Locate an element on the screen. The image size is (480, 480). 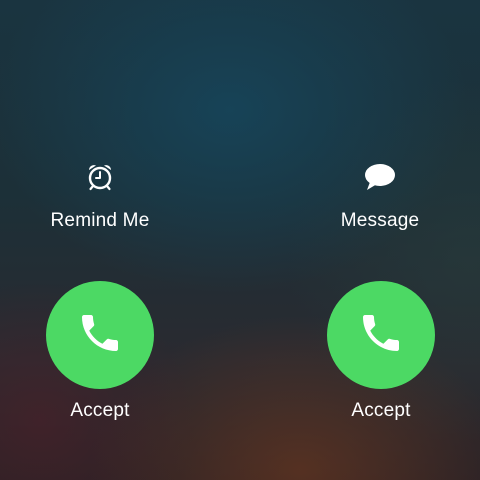
accept-group-left: Accept is located at coordinates (100, 351).